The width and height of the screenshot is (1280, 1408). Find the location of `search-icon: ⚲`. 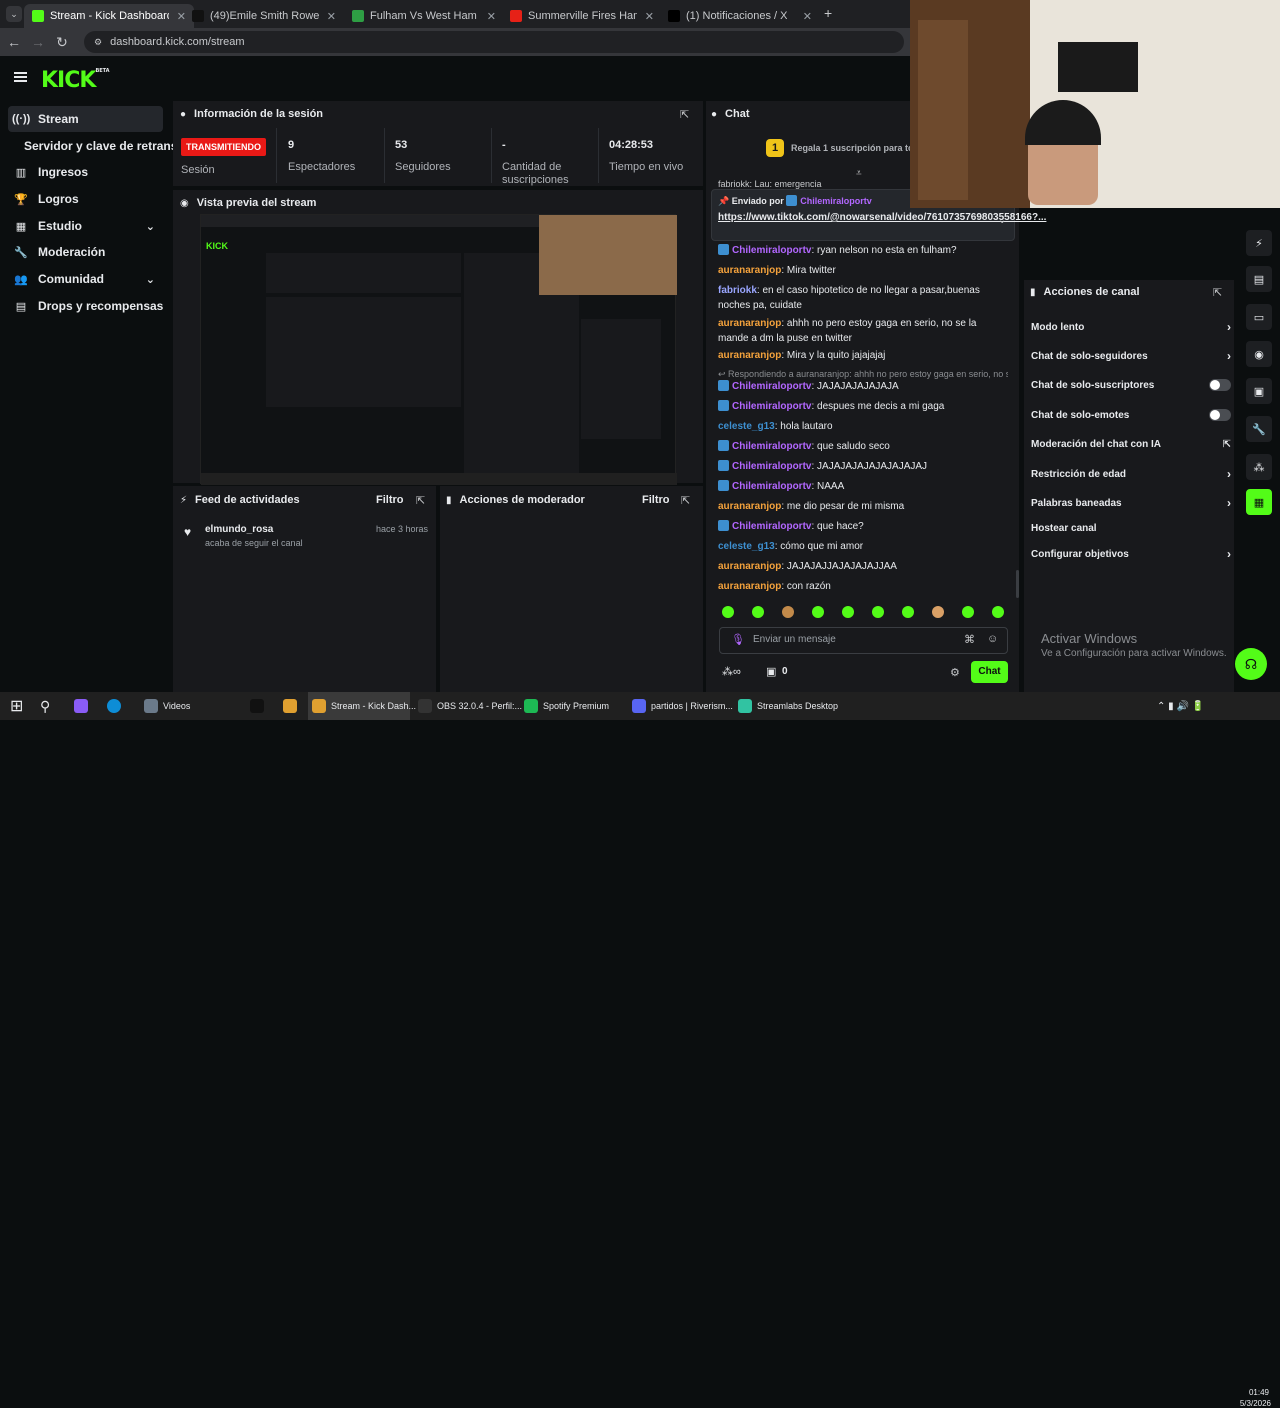

search-icon: ⚲ is located at coordinates (45, 706).